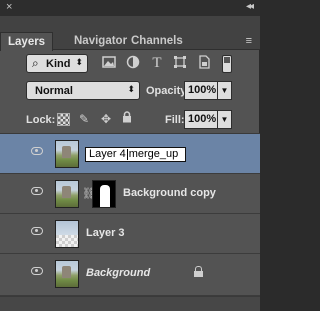 The height and width of the screenshot is (311, 320). I want to click on layer-row-background: Background, so click(130, 275).